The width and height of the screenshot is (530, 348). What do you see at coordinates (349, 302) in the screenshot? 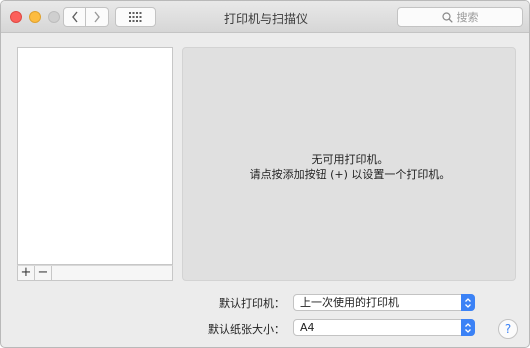
I see `default-printer-value: 上一次使用的打印机` at bounding box center [349, 302].